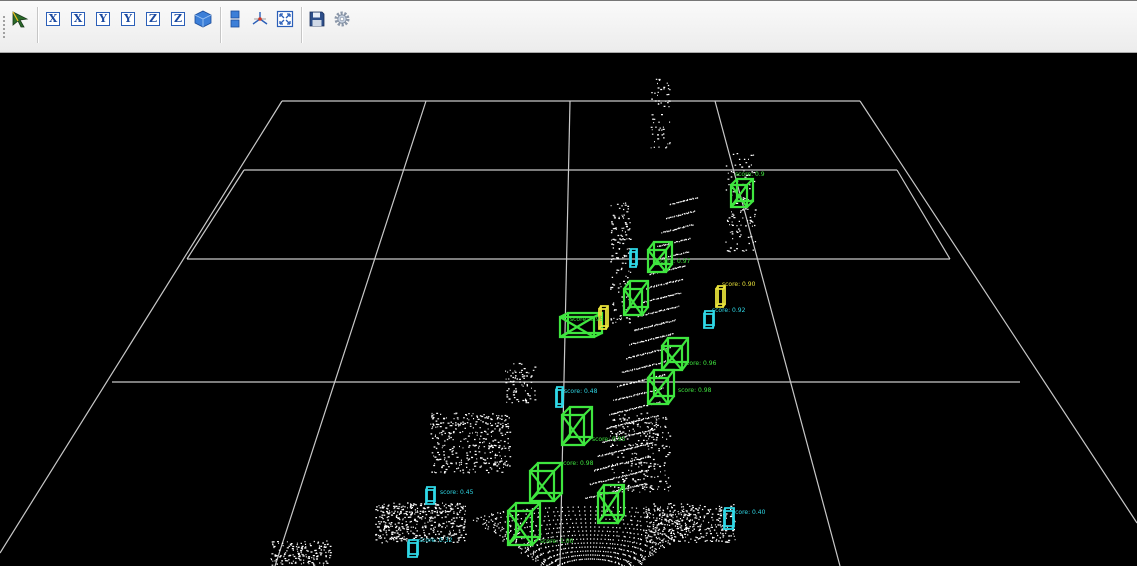  Describe the element at coordinates (557, 541) in the screenshot. I see `detection-score-label: score: 1.00` at that location.